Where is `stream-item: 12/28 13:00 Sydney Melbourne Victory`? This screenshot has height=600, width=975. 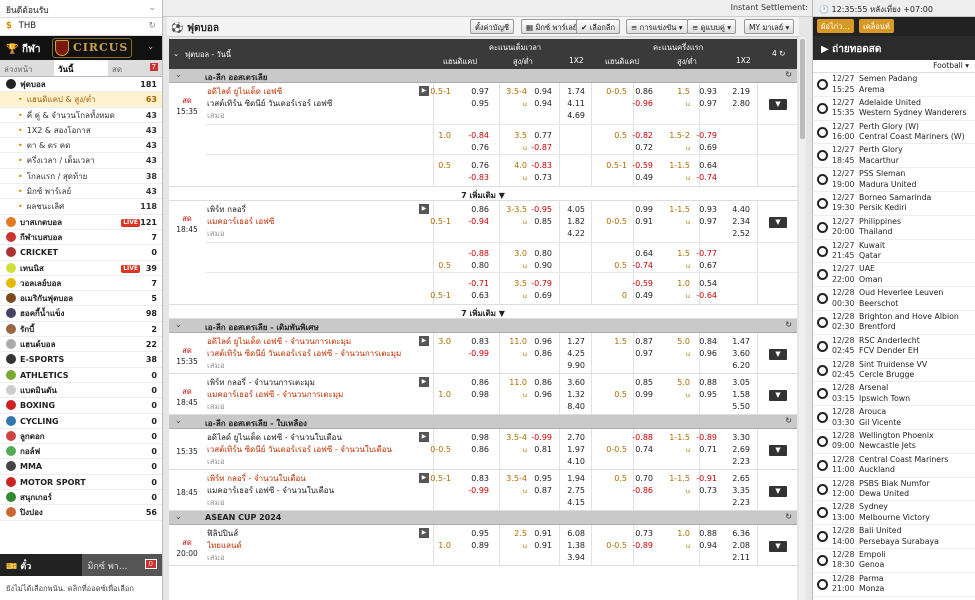
stream-item: 12/28 13:00 Sydney Melbourne Victory is located at coordinates (894, 513).